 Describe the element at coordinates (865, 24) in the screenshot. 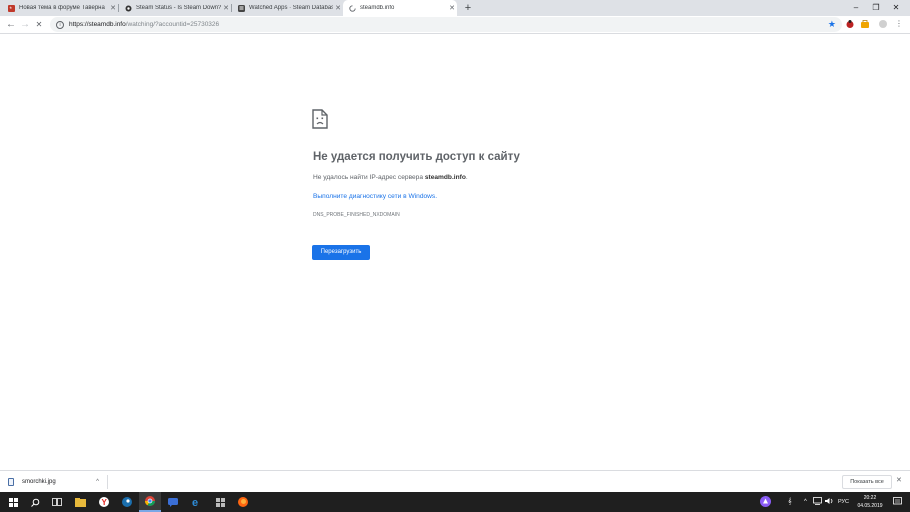

I see `extension-bag-icon` at that location.